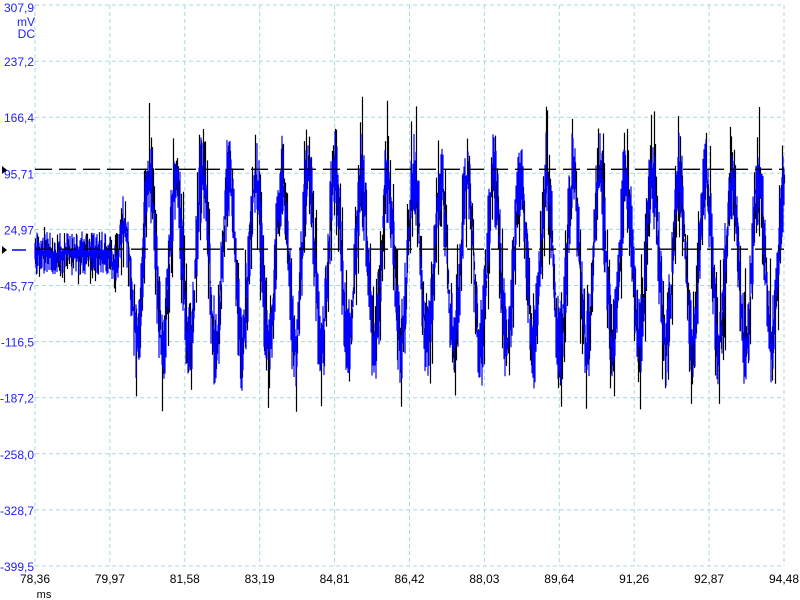  I want to click on x-tick-label: 92,87, so click(709, 579).